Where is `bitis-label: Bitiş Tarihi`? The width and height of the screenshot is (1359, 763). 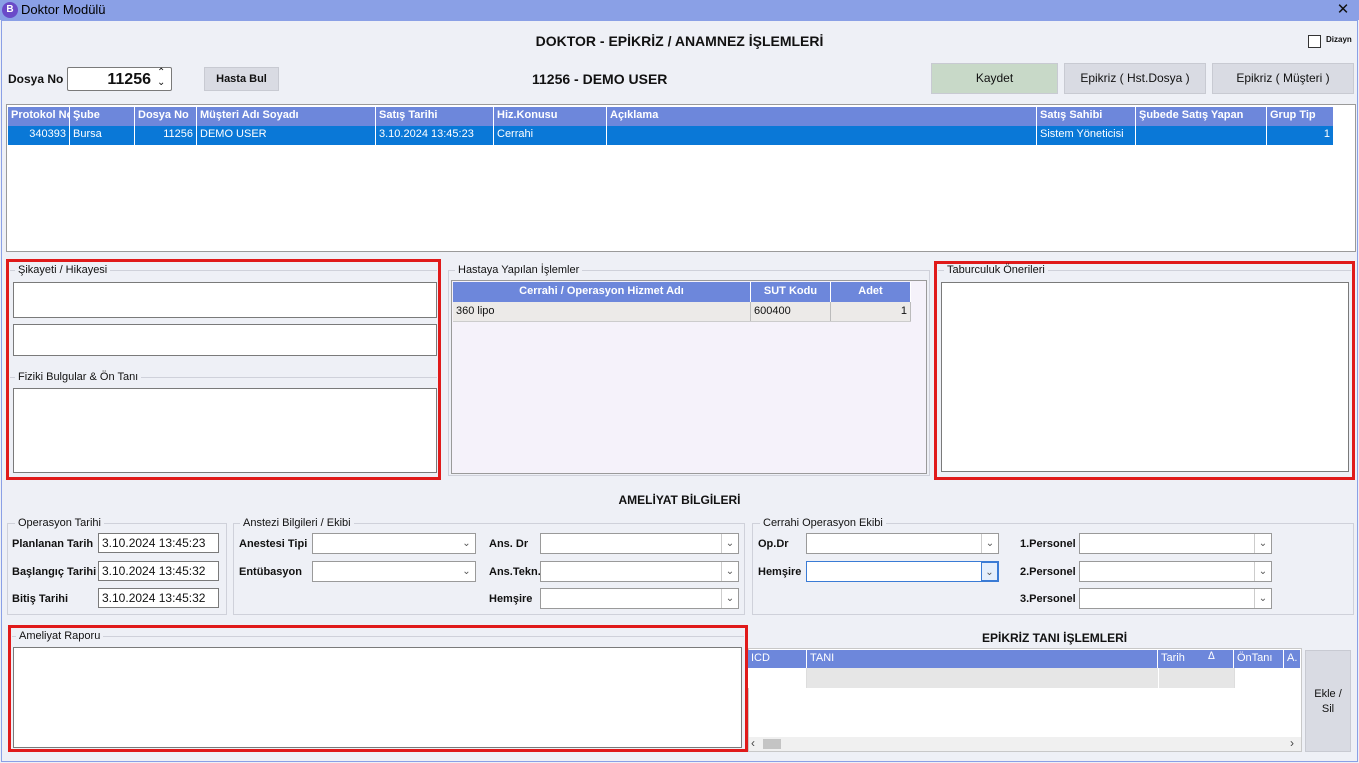 bitis-label: Bitiş Tarihi is located at coordinates (40, 599).